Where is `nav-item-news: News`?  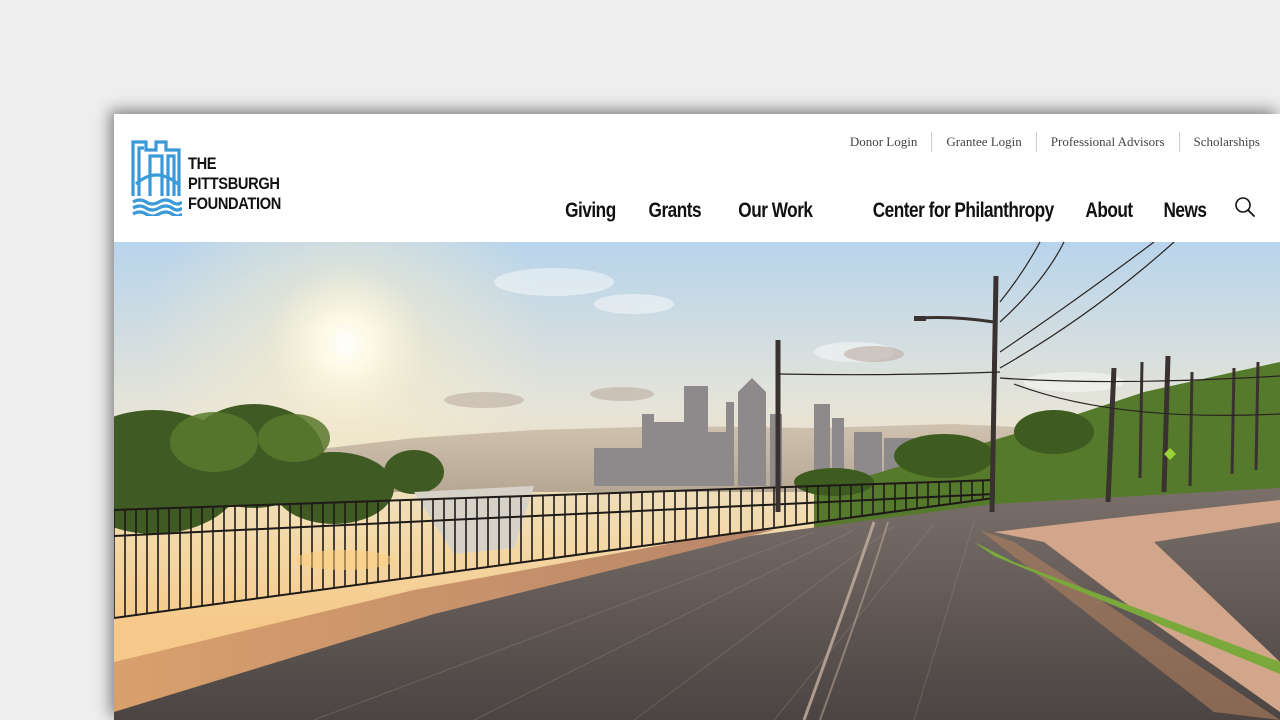
nav-item-news: News is located at coordinates (1185, 211).